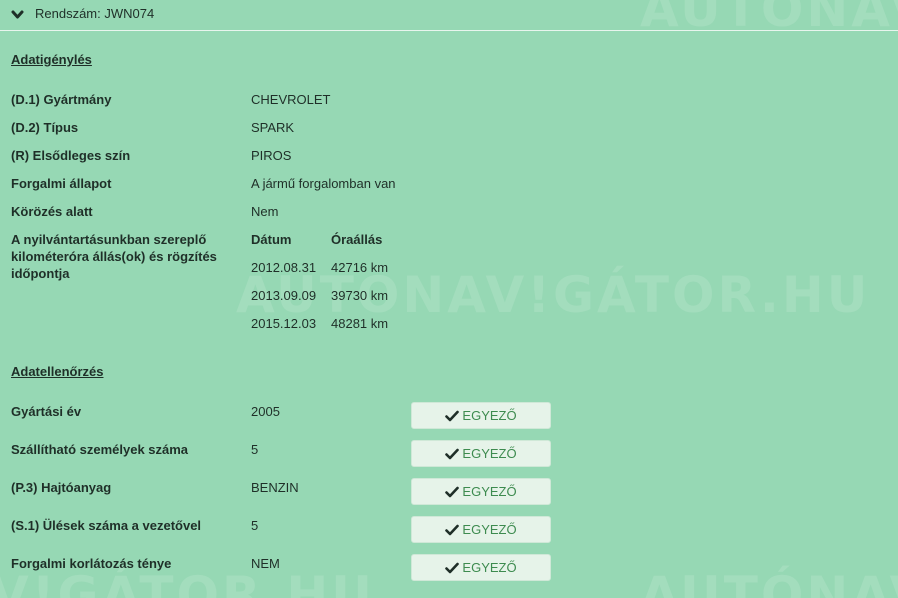 The width and height of the screenshot is (898, 598). Describe the element at coordinates (265, 211) in the screenshot. I see `value-korozes: Nem` at that location.